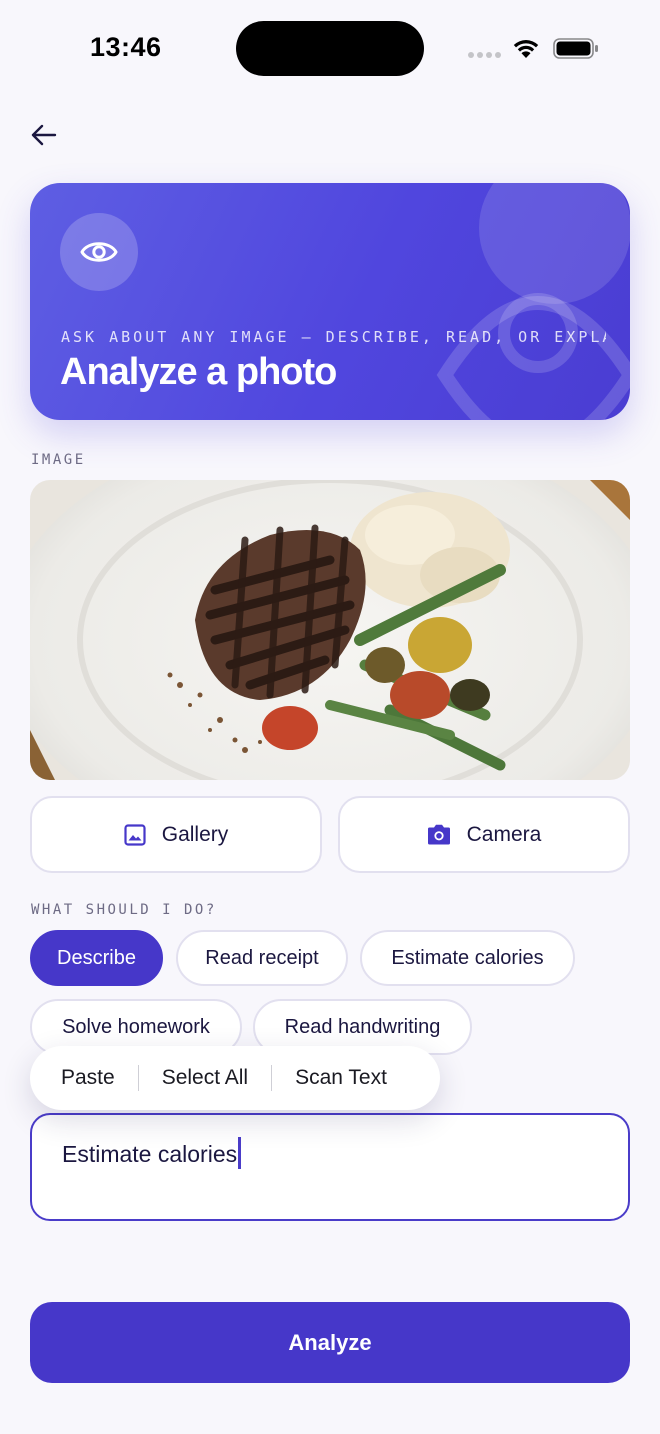 The width and height of the screenshot is (660, 1434). What do you see at coordinates (126, 47) in the screenshot?
I see `status-time: 13:46` at bounding box center [126, 47].